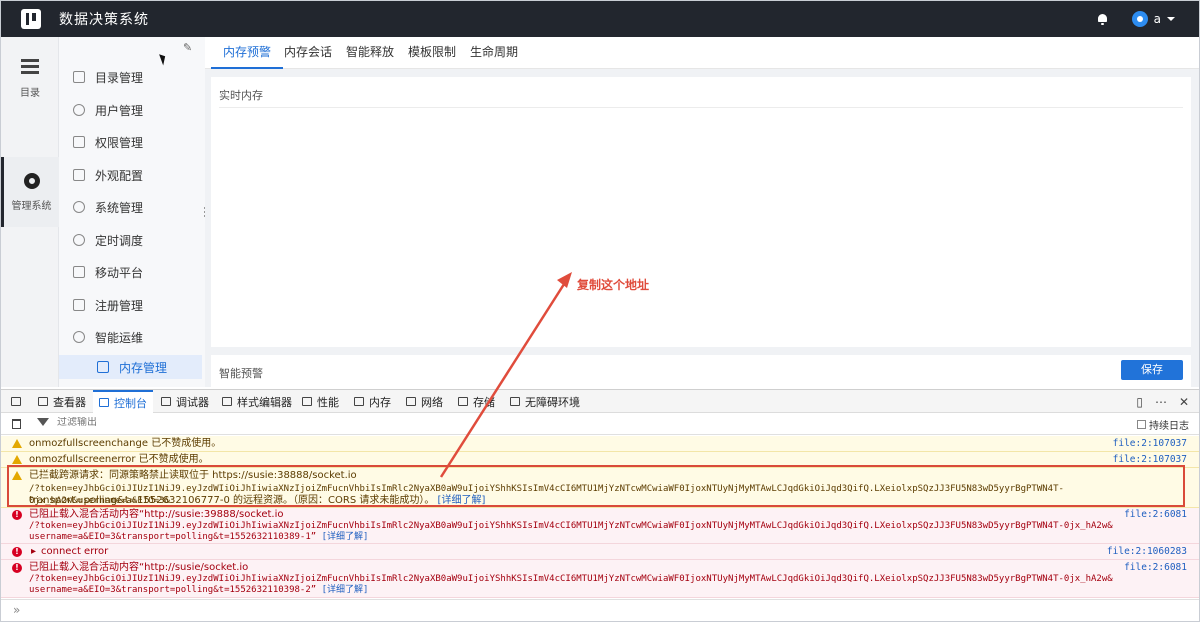 This screenshot has width=1200, height=622. What do you see at coordinates (613, 285) in the screenshot?
I see `annotation-label: 复制这个地址` at bounding box center [613, 285].